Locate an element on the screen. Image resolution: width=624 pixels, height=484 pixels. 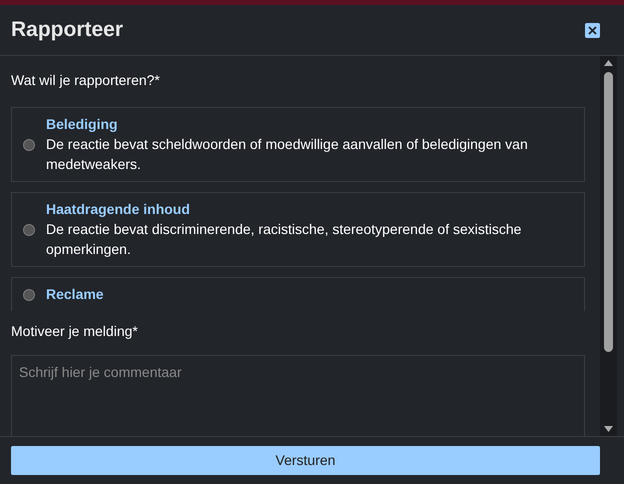
option-title: Belediging is located at coordinates (82, 124).